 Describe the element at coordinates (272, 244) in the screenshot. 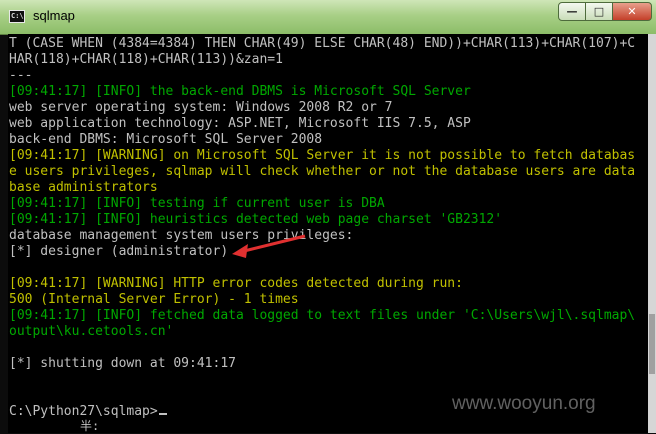

I see `arrow-shaft` at that location.